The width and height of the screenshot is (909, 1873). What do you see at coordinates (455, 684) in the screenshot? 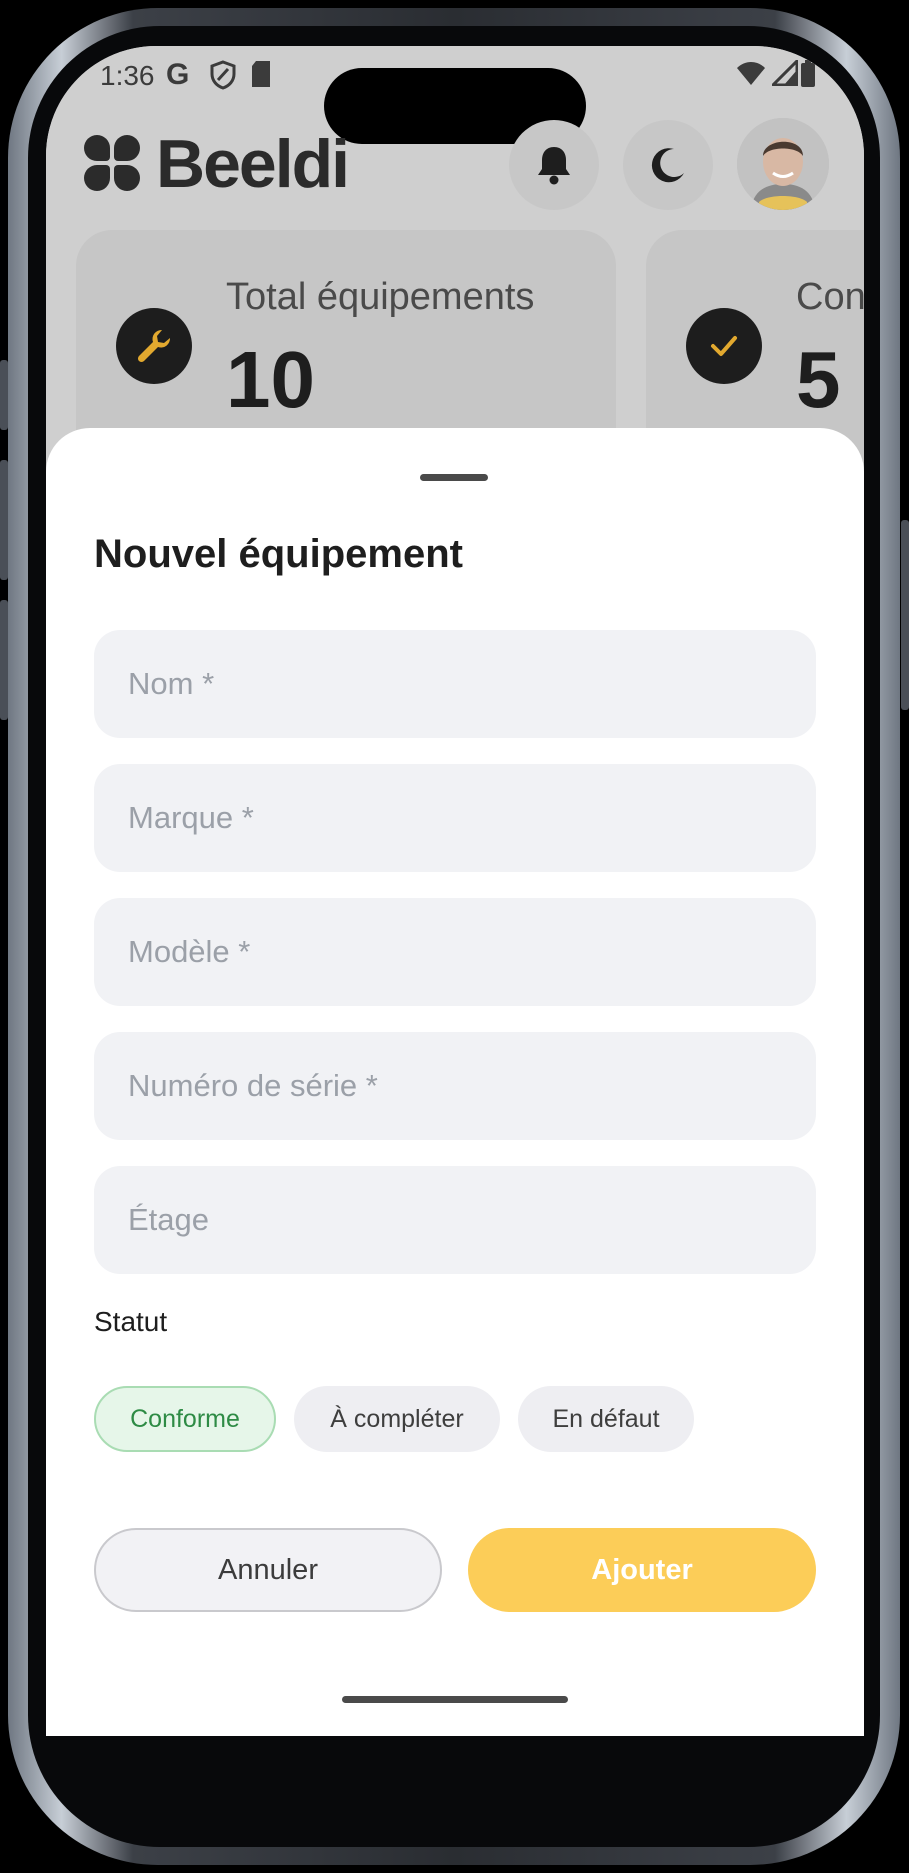
I see `name-field: Nom *` at bounding box center [455, 684].